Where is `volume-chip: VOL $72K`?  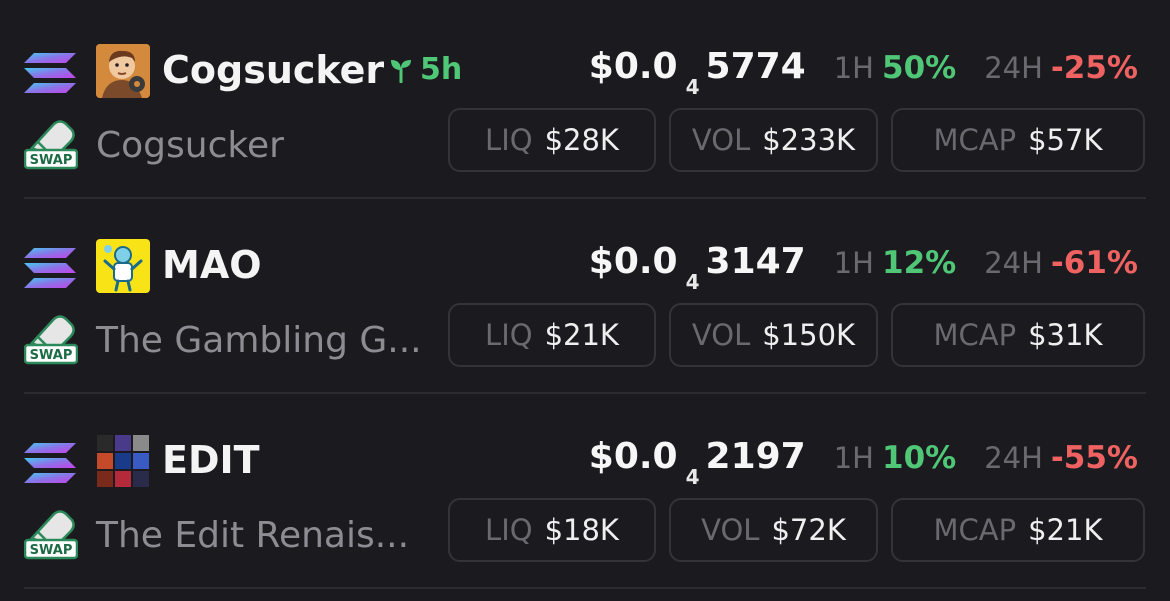
volume-chip: VOL $72K is located at coordinates (773, 530).